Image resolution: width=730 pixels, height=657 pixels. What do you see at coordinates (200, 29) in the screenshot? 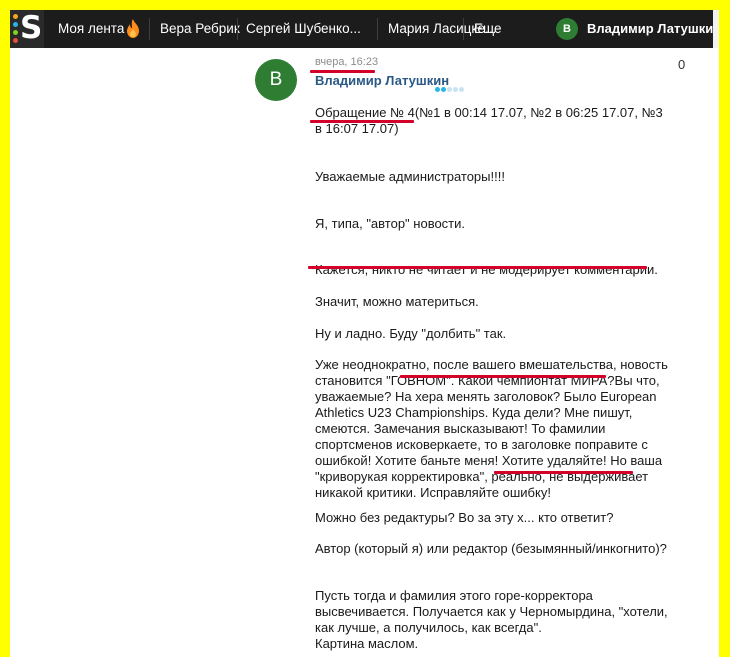
I see `nav-item-vera: Вера Ребрик` at bounding box center [200, 29].